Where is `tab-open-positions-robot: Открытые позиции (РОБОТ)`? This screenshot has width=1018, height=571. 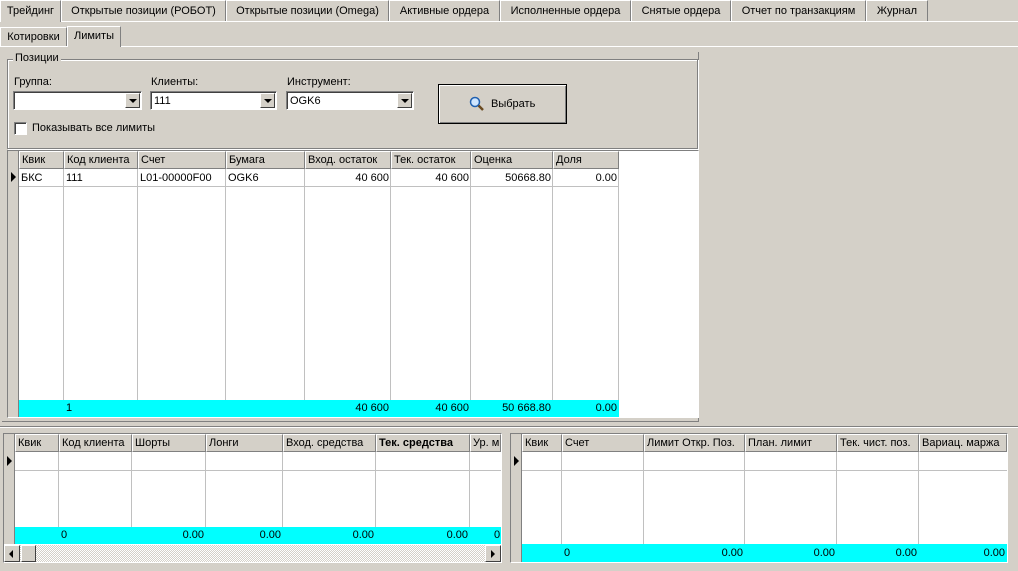
tab-open-positions-robot: Открытые позиции (РОБОТ) is located at coordinates (143, 10).